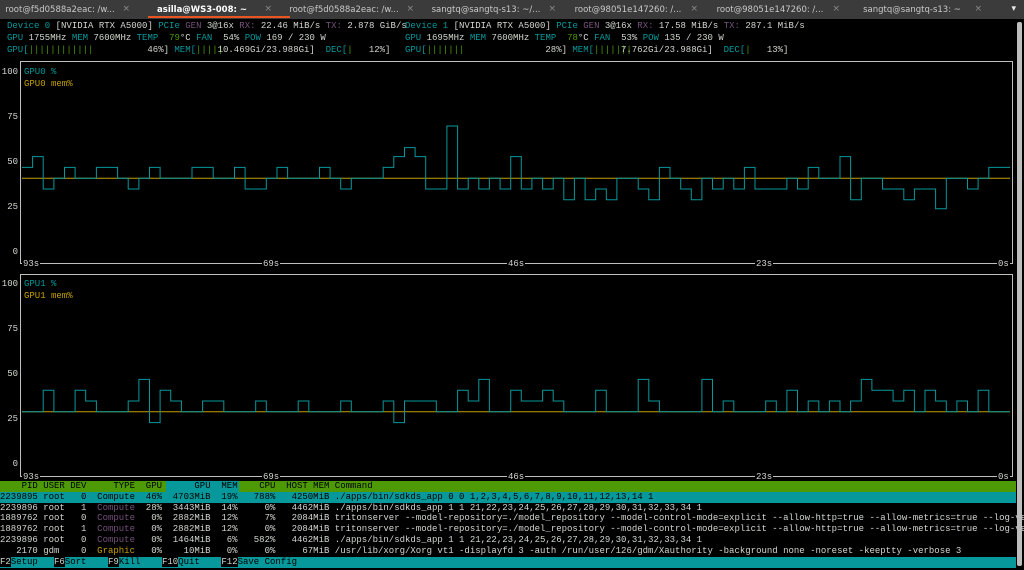 The height and width of the screenshot is (570, 1024). Describe the element at coordinates (59, 562) in the screenshot. I see `function-key-f6: F6` at that location.